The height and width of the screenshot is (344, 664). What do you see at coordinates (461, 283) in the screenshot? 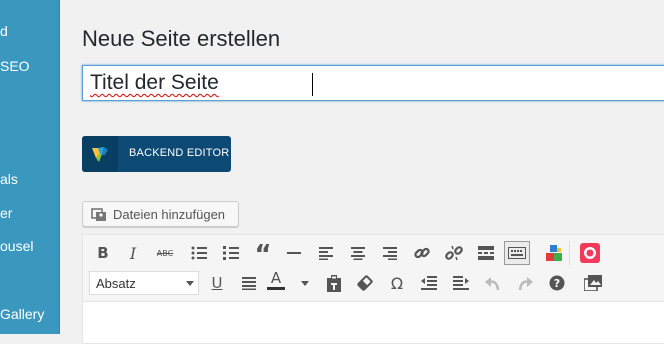
I see `indent-icon` at bounding box center [461, 283].